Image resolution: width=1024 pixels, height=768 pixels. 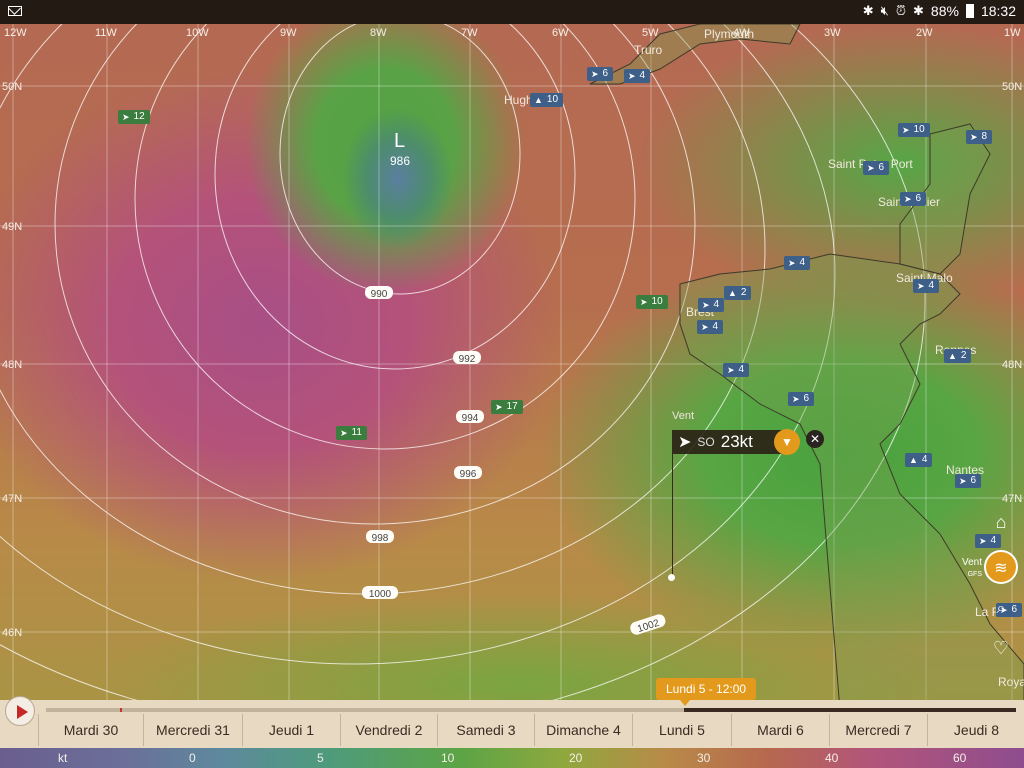 I want to click on bluetooth-icon: ✱, so click(x=868, y=10).